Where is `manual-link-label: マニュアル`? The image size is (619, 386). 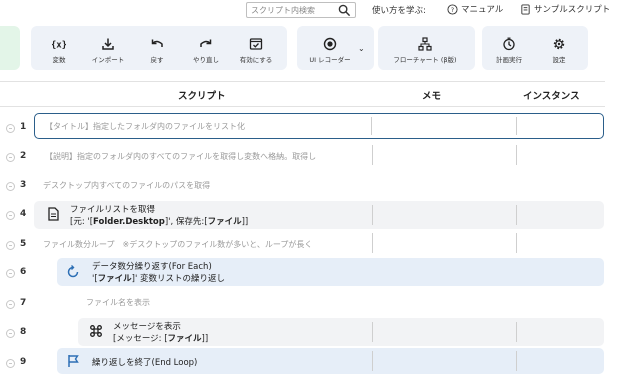
manual-link-label: マニュアル is located at coordinates (482, 10).